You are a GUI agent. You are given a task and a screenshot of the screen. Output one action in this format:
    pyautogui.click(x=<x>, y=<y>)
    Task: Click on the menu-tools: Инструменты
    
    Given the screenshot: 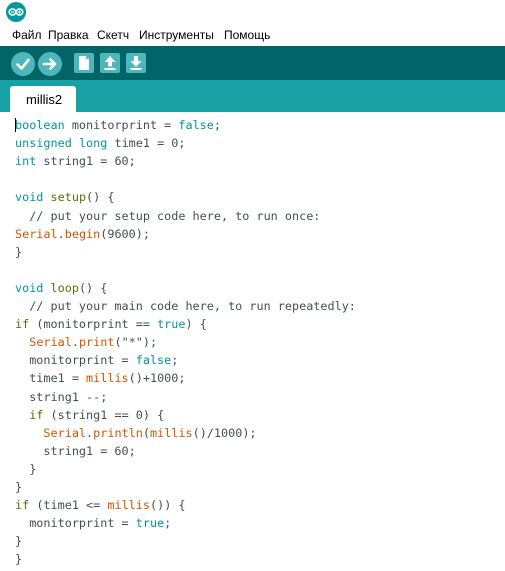 What is the action you would take?
    pyautogui.click(x=176, y=35)
    